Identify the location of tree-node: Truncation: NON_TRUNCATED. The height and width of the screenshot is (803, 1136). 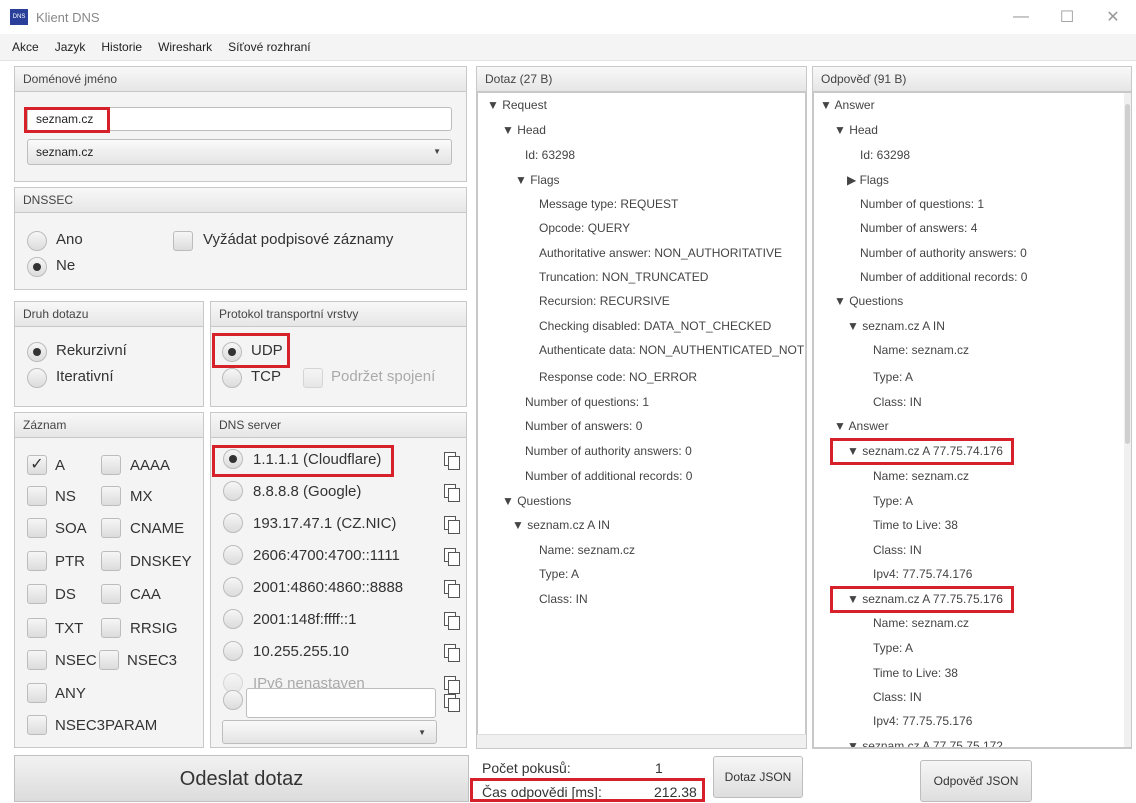
(623, 277).